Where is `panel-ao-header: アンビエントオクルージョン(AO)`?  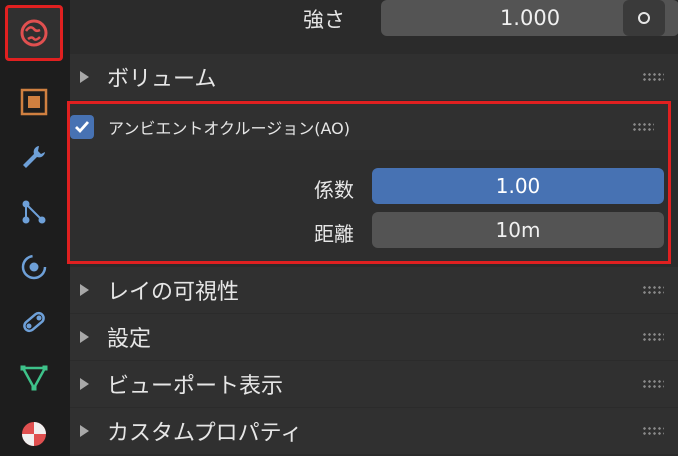
panel-ao-header: アンビエントオクルージョン(AO) is located at coordinates (369, 127).